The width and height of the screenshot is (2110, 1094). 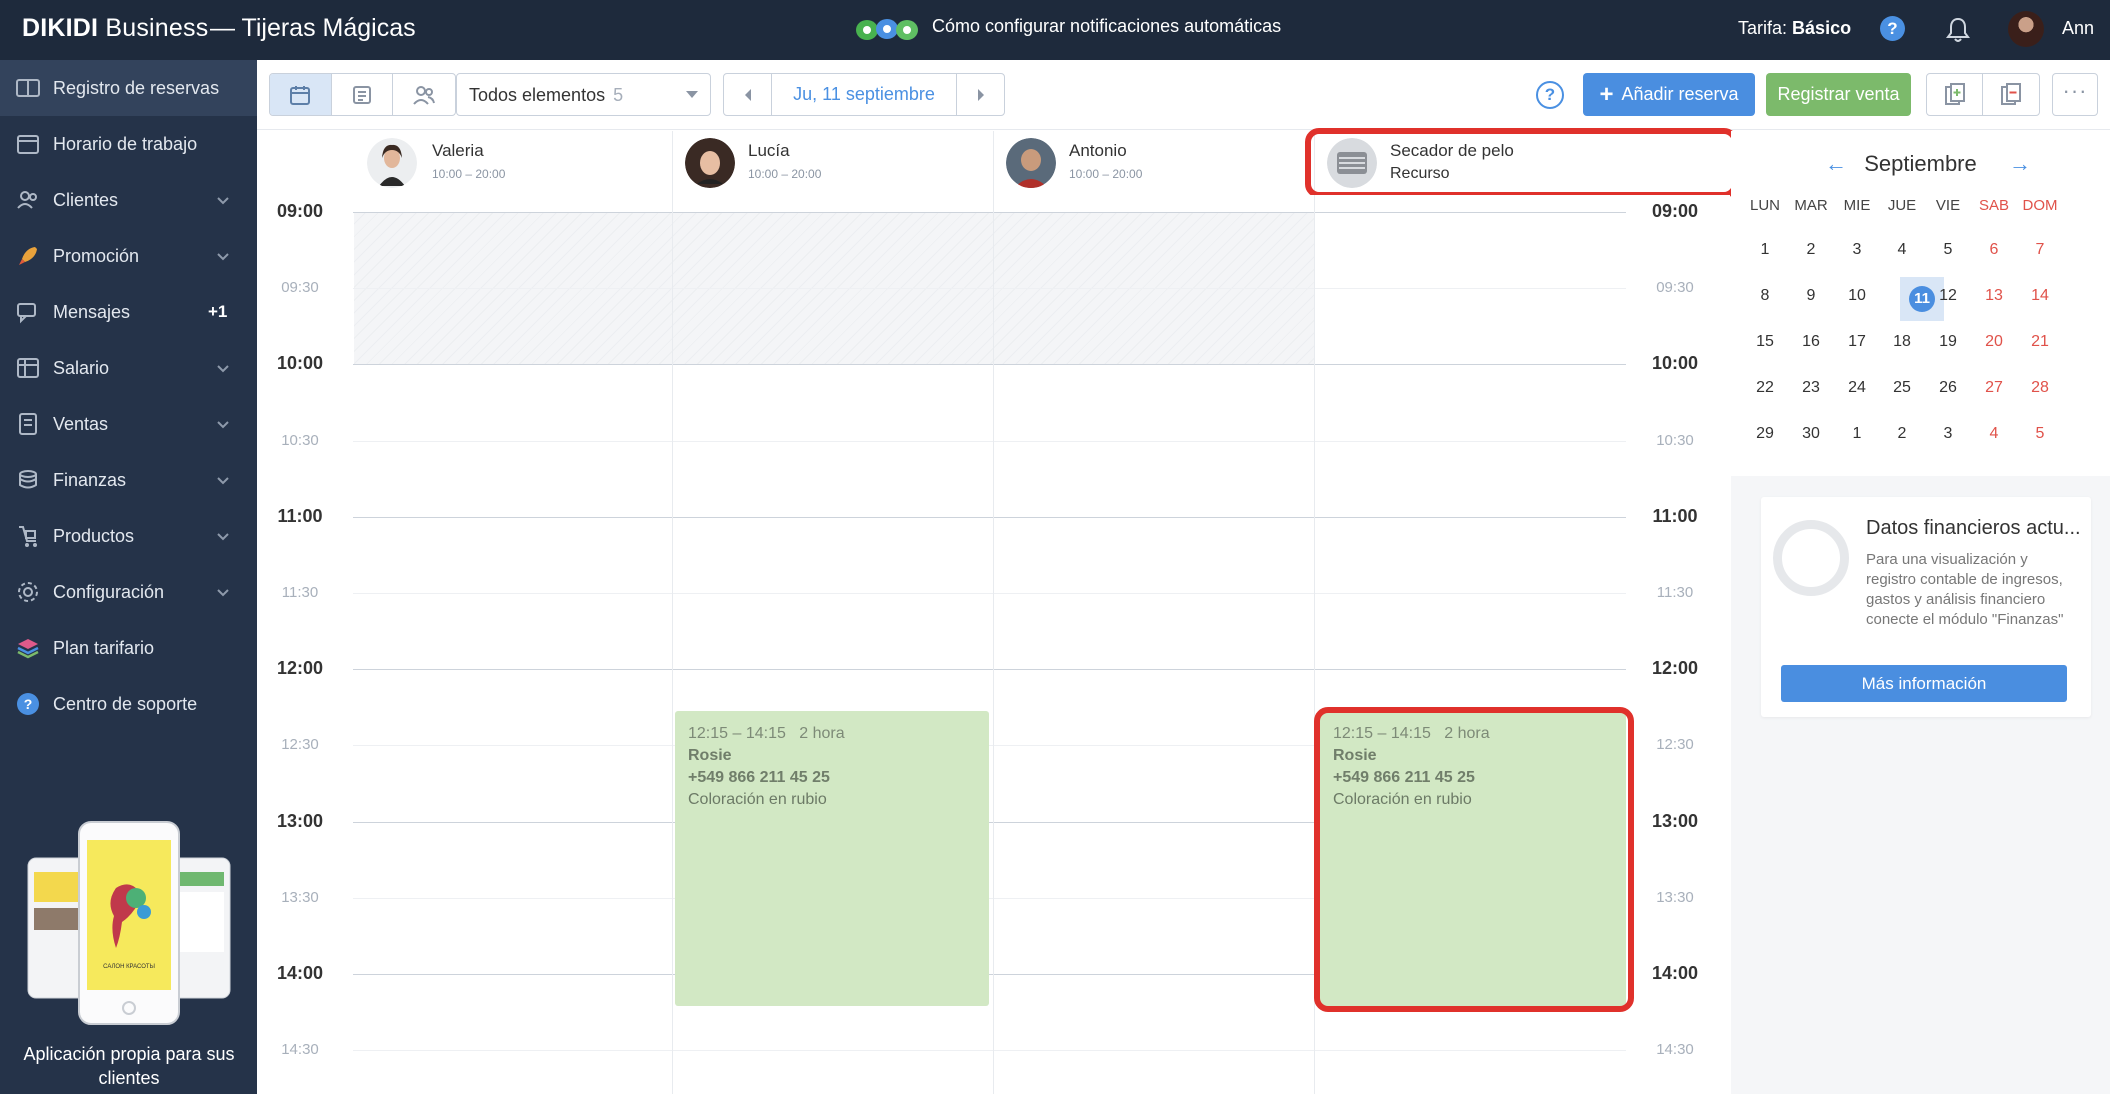 What do you see at coordinates (128, 200) in the screenshot?
I see `sidebar-item-clientes: Clientes` at bounding box center [128, 200].